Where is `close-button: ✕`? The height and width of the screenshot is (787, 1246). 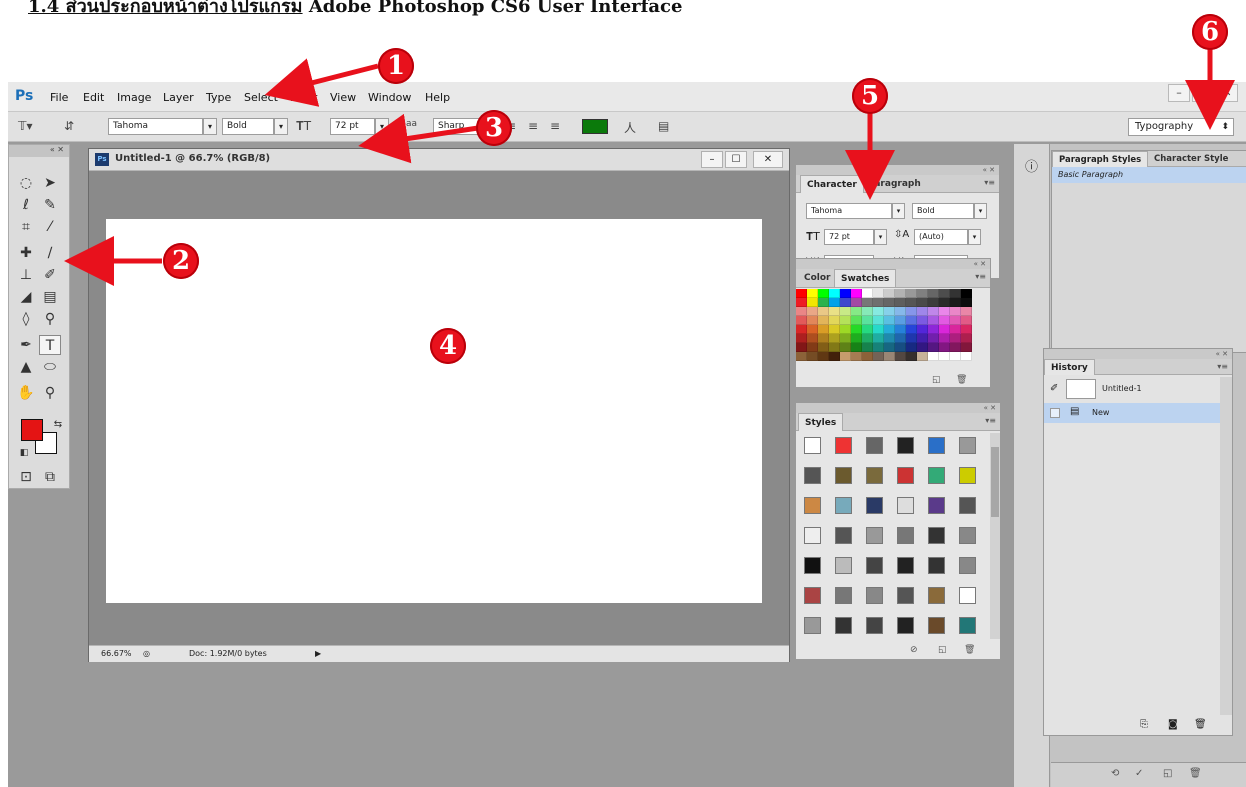
close-button: ✕ is located at coordinates (1227, 93).